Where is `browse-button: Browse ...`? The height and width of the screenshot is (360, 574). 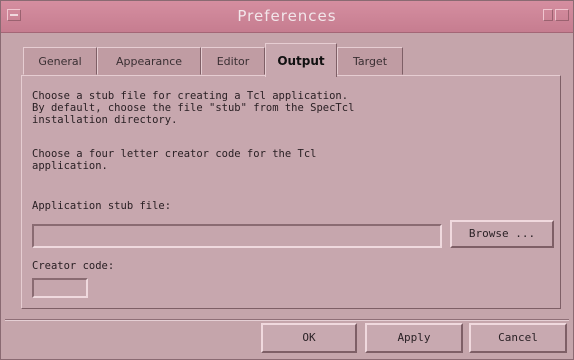 browse-button: Browse ... is located at coordinates (502, 234).